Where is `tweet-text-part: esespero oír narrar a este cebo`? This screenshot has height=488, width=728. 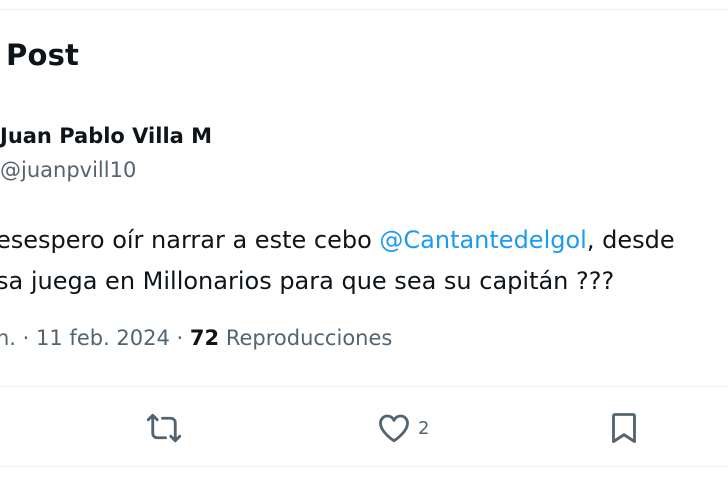 tweet-text-part: esespero oír narrar a este cebo is located at coordinates (190, 240).